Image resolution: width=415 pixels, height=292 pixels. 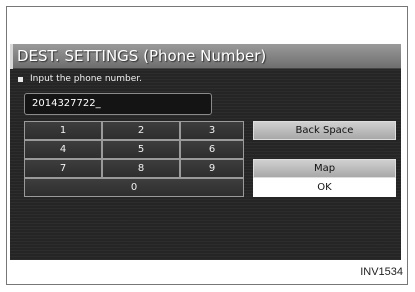 What do you see at coordinates (134, 187) in the screenshot?
I see `key-0: 0` at bounding box center [134, 187].